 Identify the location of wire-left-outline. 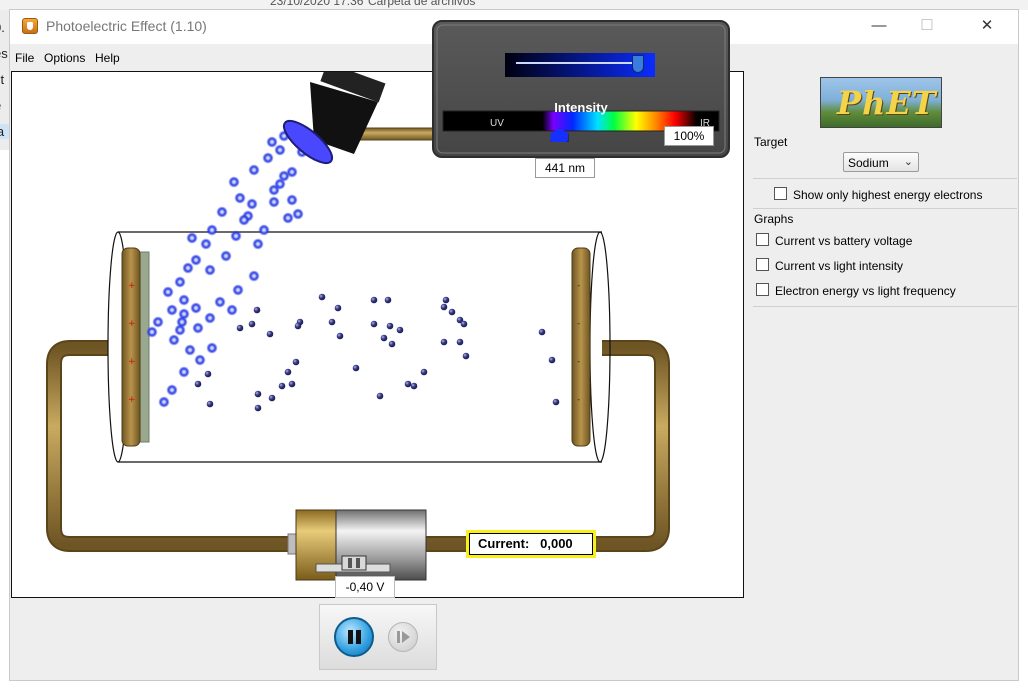
(174, 446).